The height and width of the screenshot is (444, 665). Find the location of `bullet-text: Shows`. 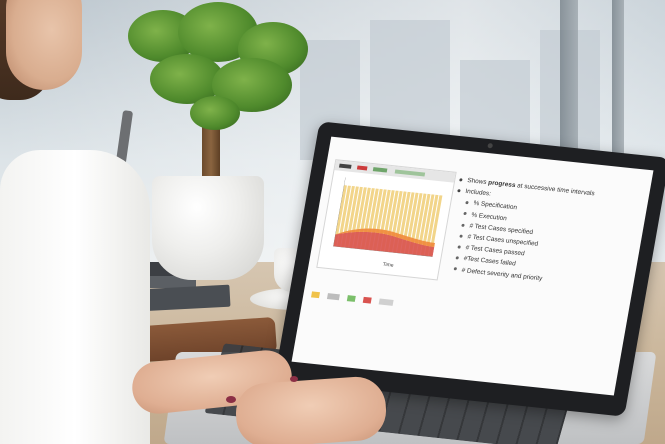

bullet-text: Shows is located at coordinates (477, 182).